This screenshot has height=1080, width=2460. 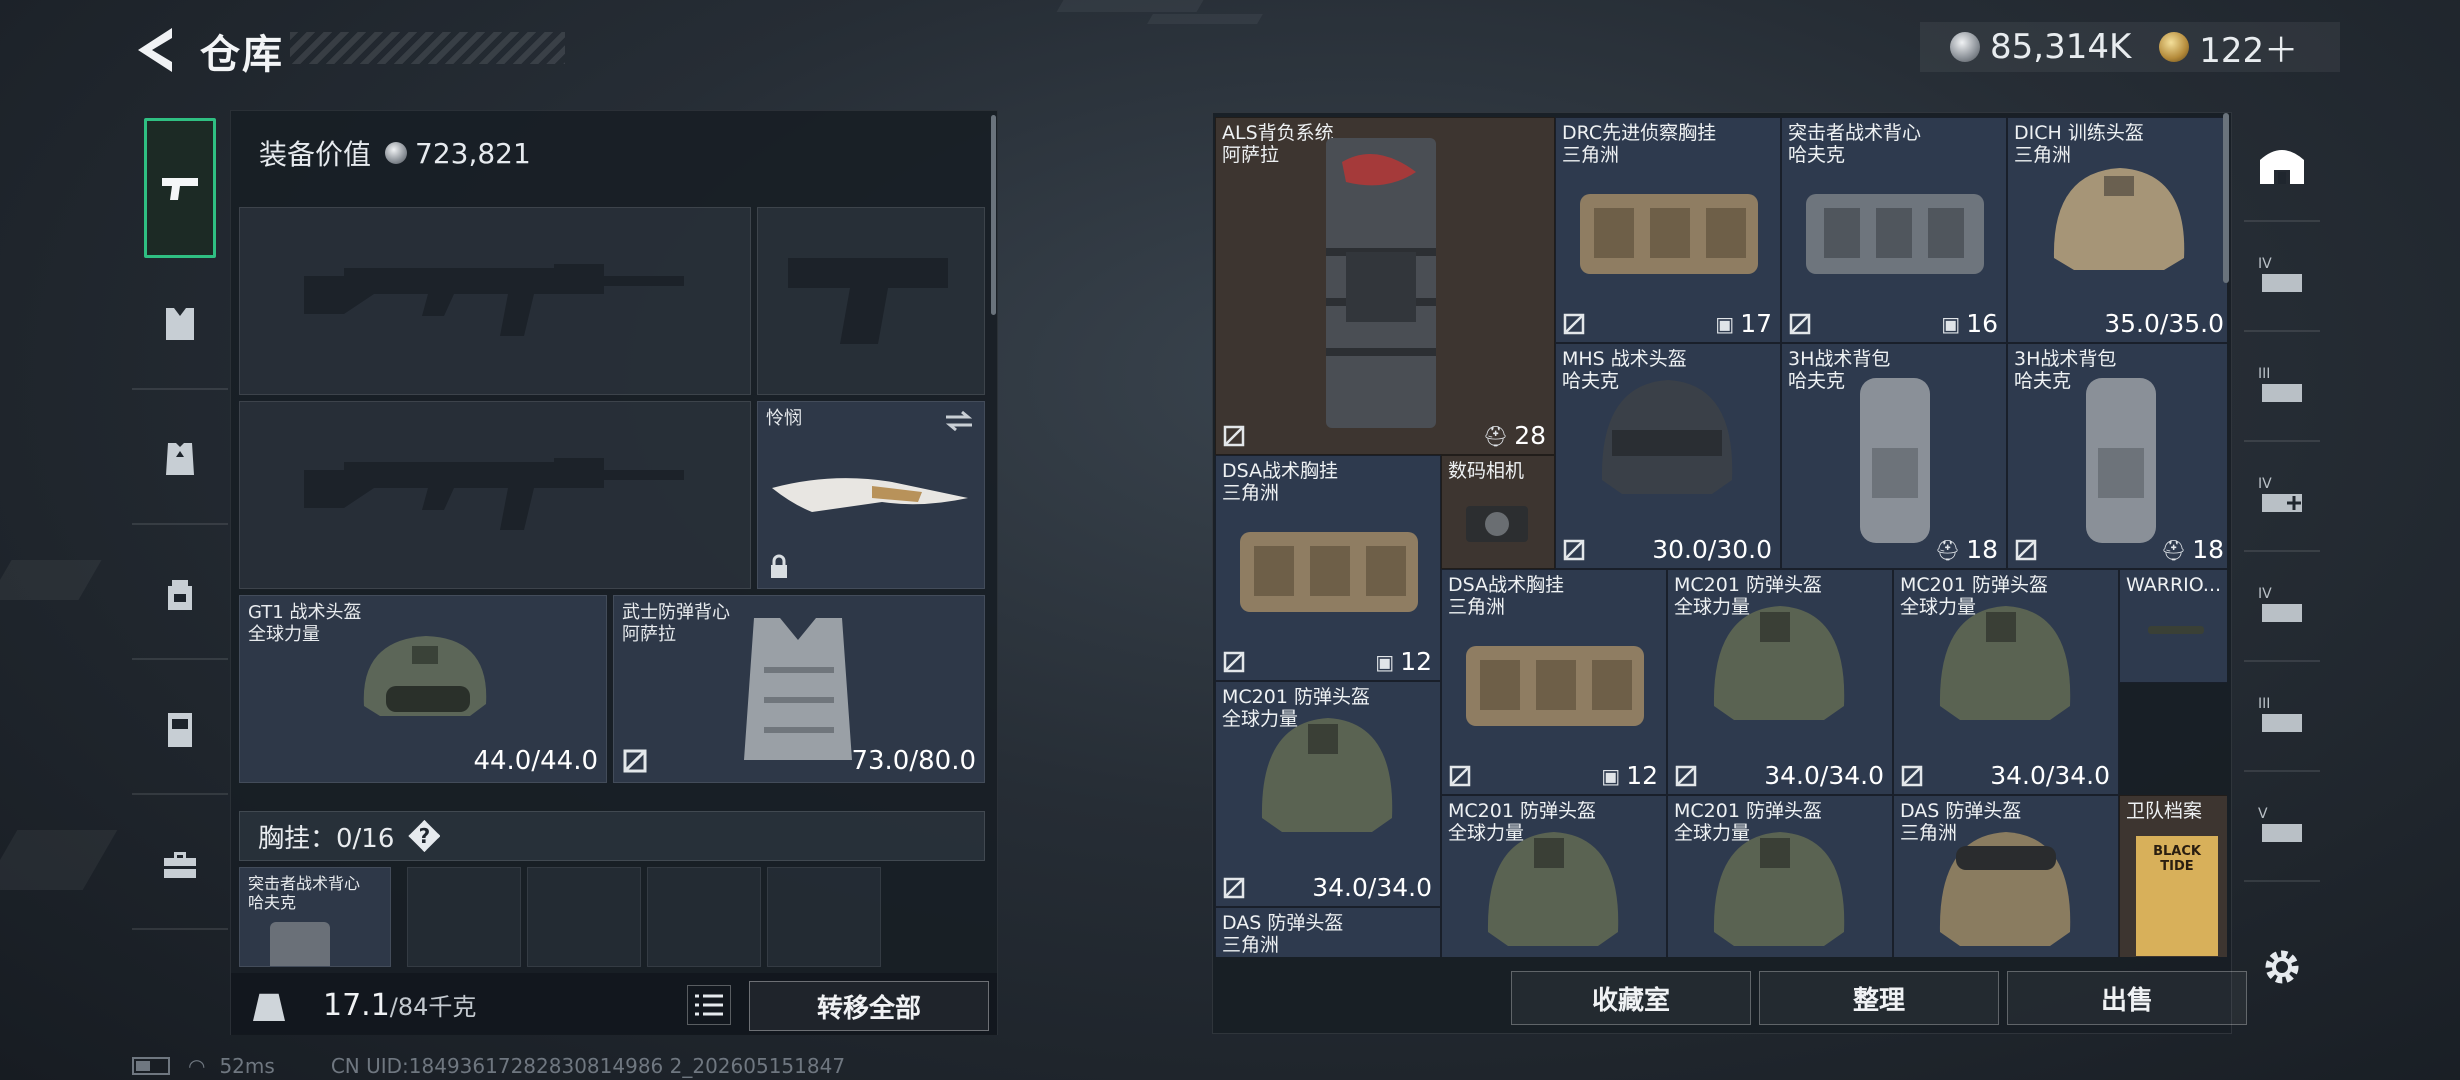 What do you see at coordinates (1498, 512) in the screenshot?
I see `storage-item: 数码相机` at bounding box center [1498, 512].